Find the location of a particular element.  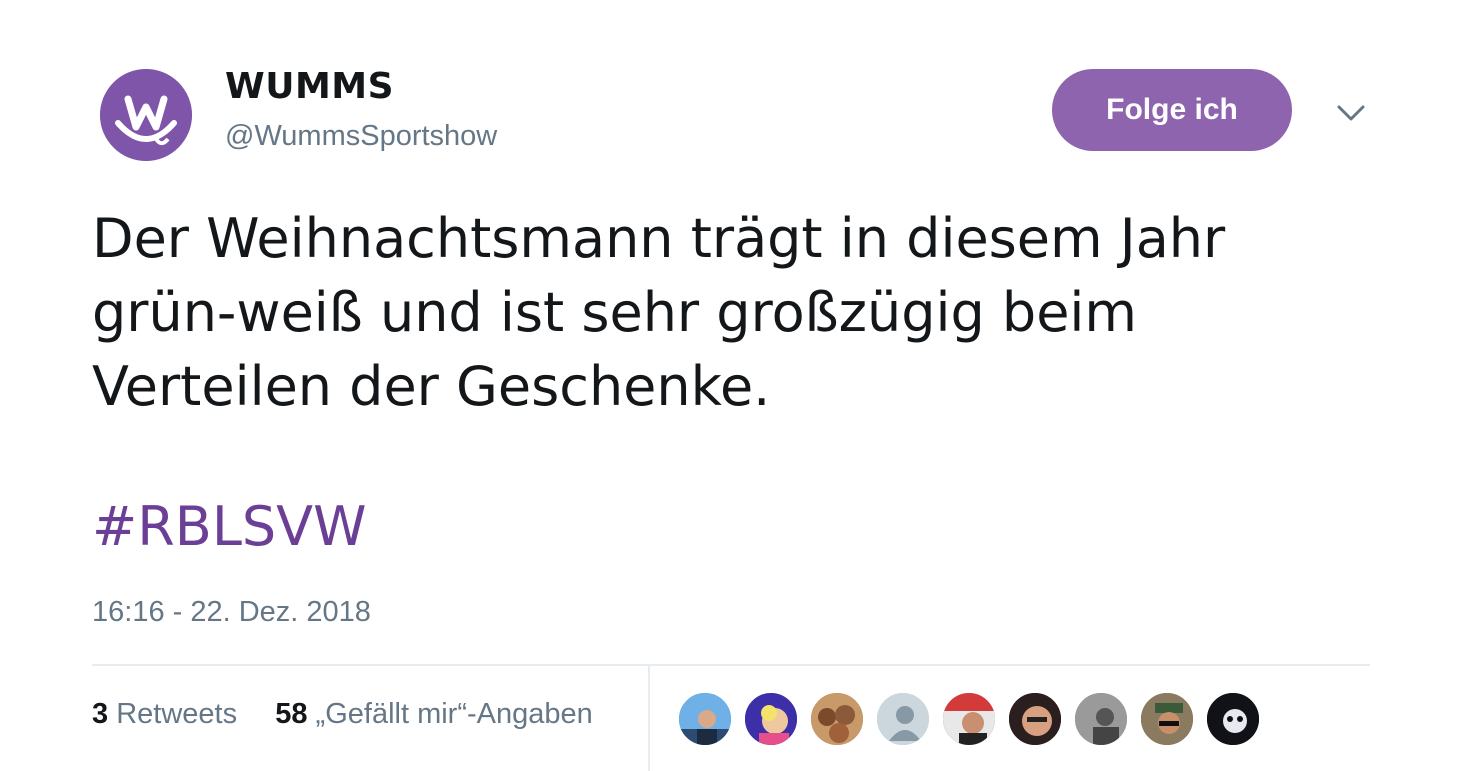

profile-avatar is located at coordinates (146, 115).